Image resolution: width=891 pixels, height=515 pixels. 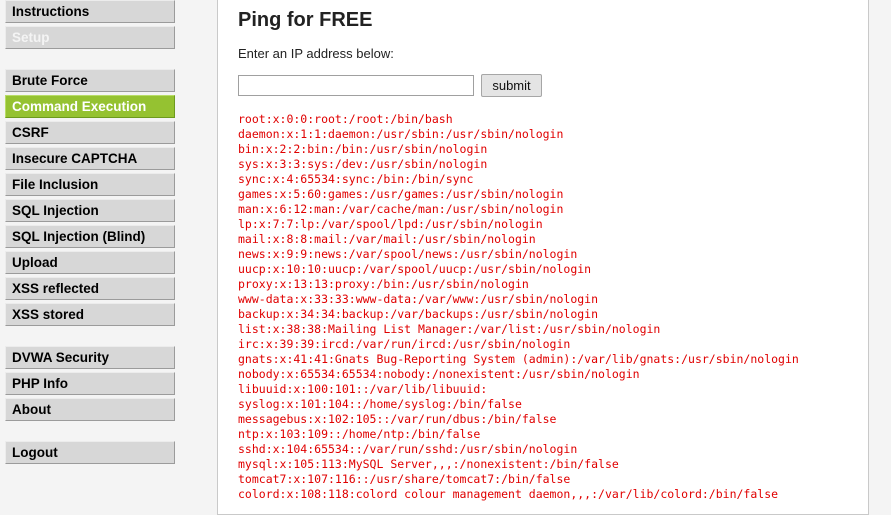 I want to click on sidebar-item-xss-stored: XSS stored, so click(x=90, y=314).